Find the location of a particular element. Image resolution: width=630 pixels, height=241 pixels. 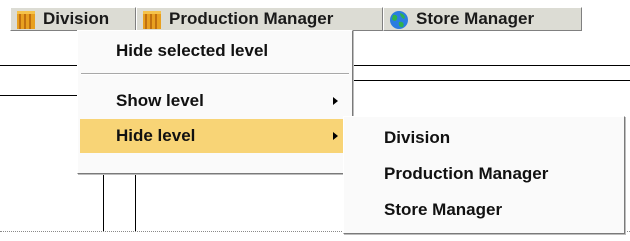

submenu-item-label: Production Manager is located at coordinates (466, 173).